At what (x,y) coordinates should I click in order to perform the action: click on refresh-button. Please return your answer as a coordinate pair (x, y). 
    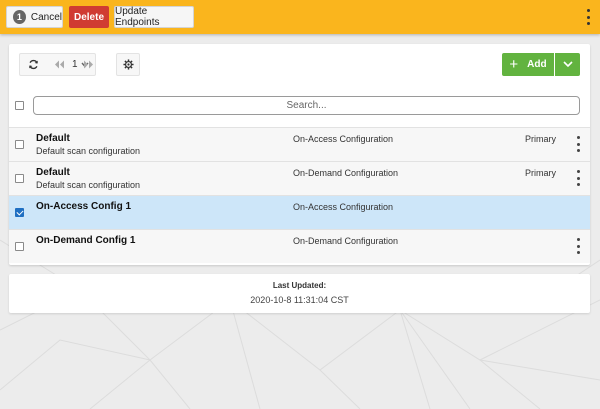
    Looking at the image, I should click on (33, 64).